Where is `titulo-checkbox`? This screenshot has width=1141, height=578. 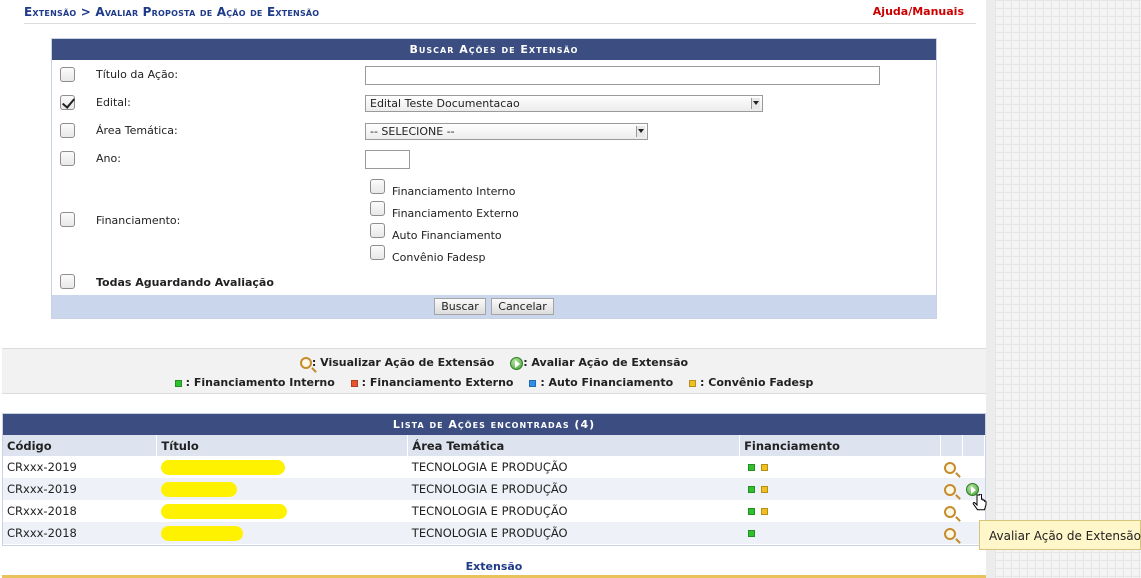 titulo-checkbox is located at coordinates (67, 74).